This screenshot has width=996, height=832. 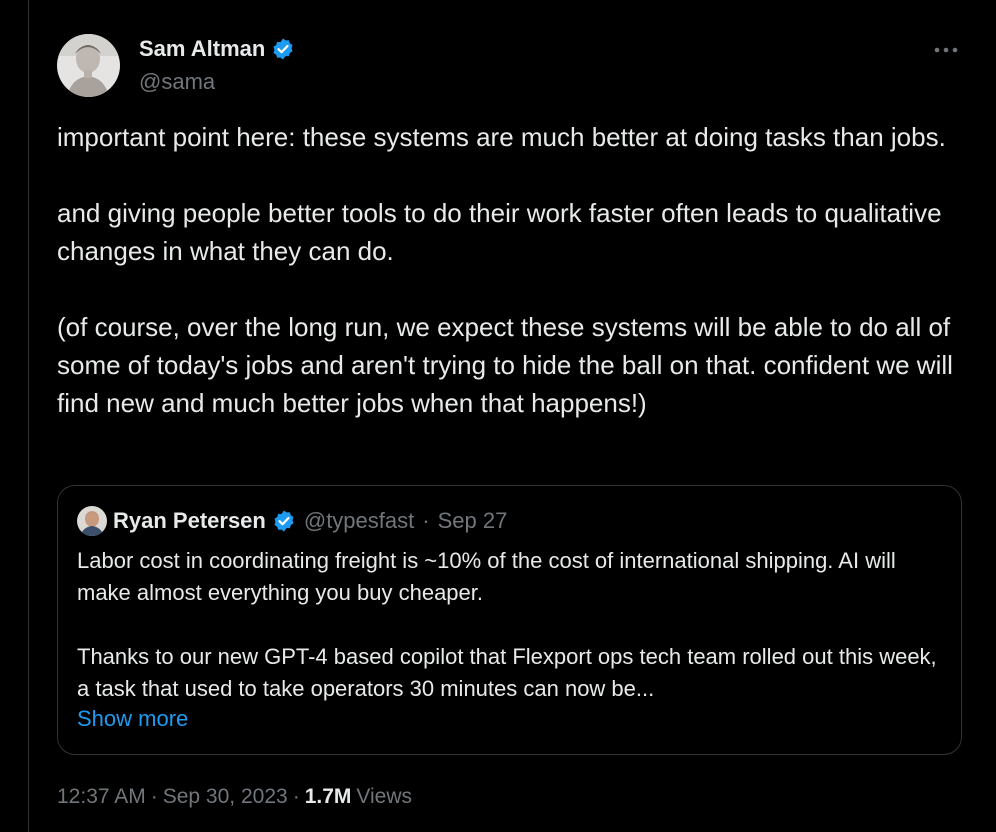 What do you see at coordinates (88, 65) in the screenshot?
I see `avatar` at bounding box center [88, 65].